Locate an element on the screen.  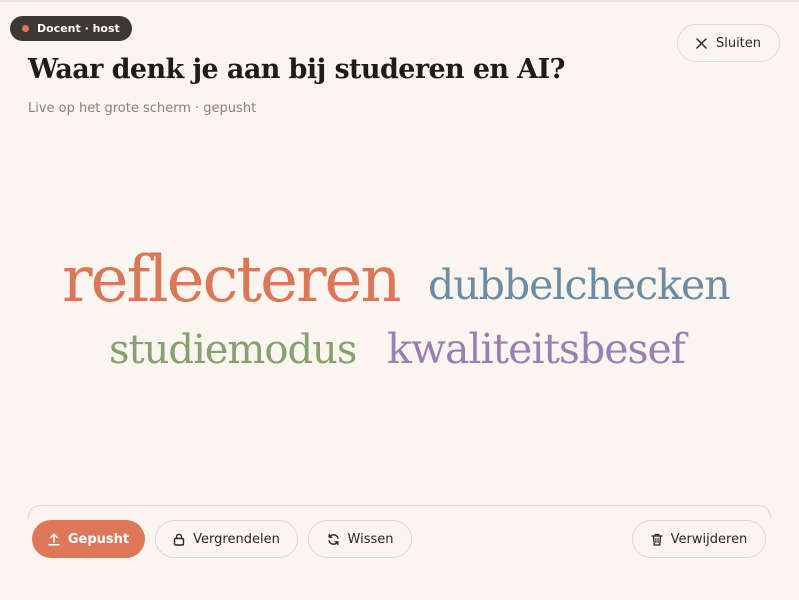
push-button: Gepusht is located at coordinates (88, 539).